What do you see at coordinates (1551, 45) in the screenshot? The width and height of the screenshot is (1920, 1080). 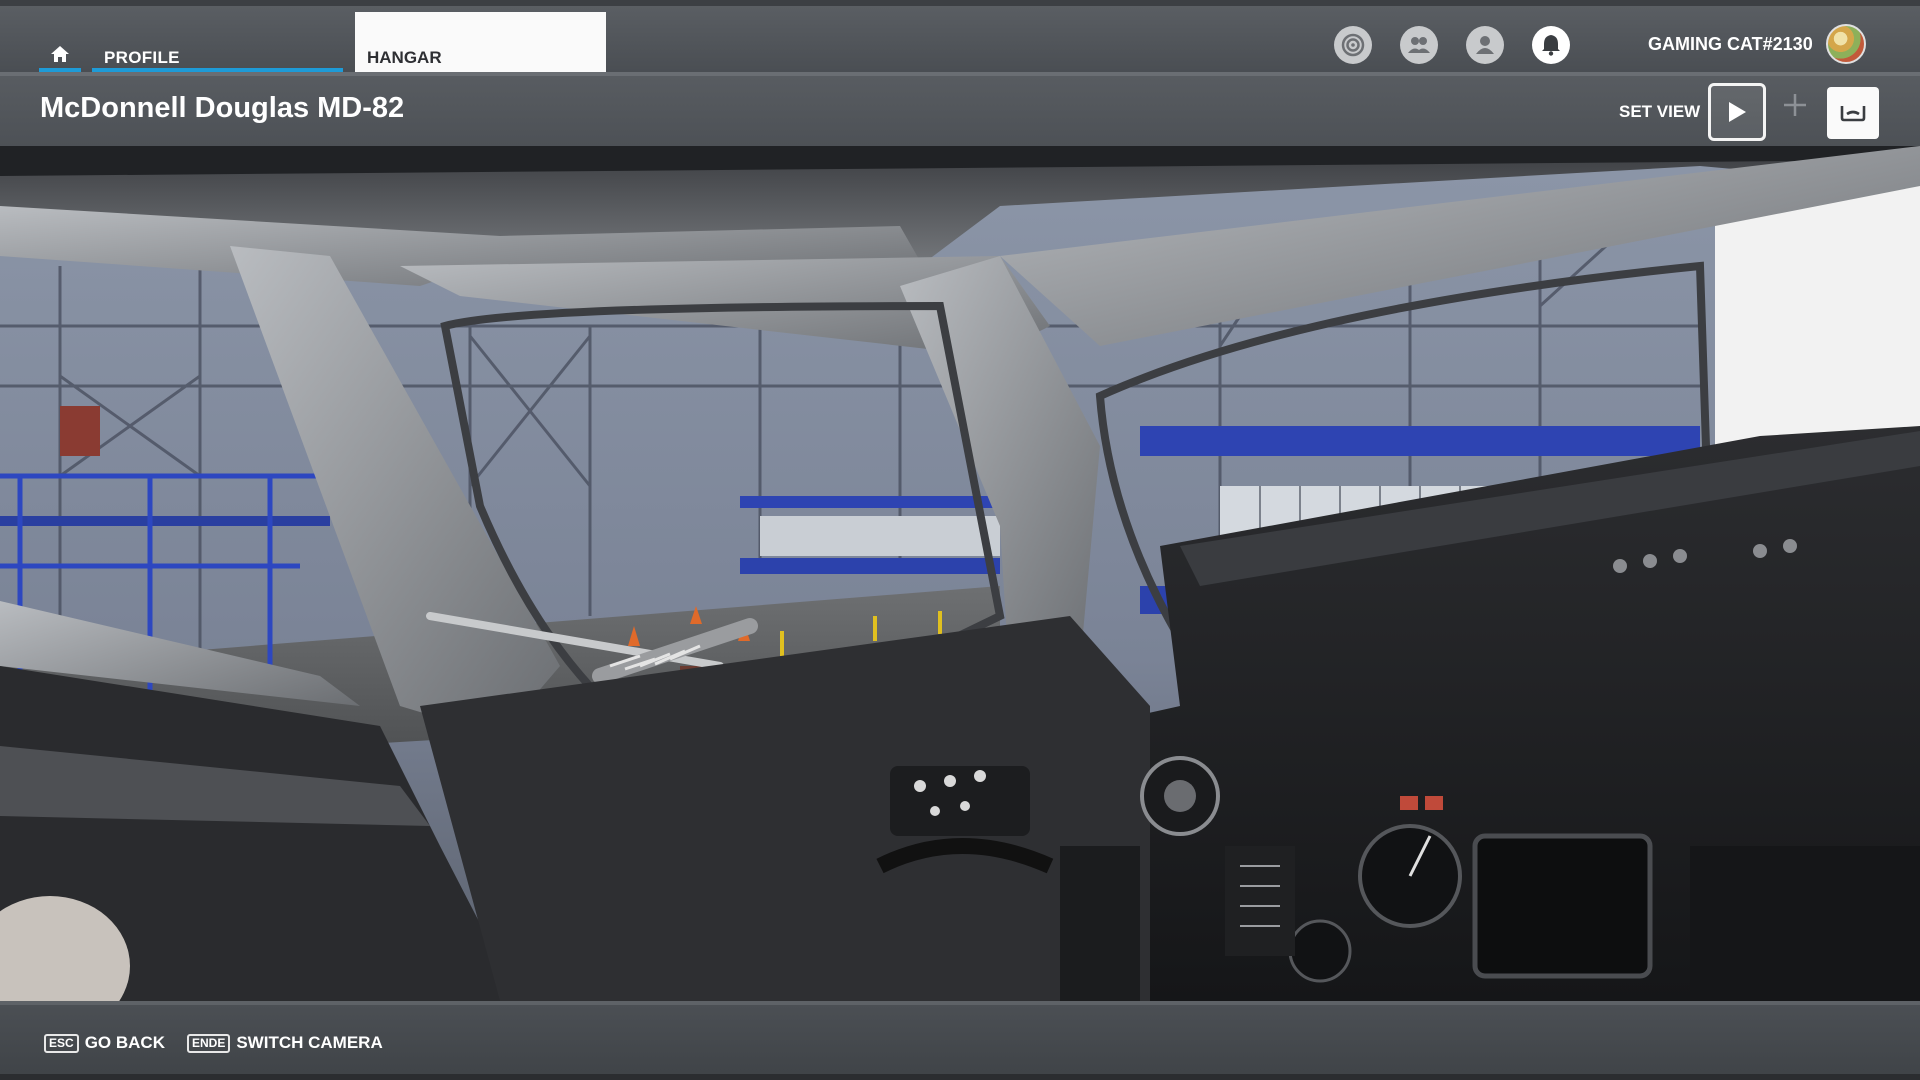 I see `notifications-icon` at bounding box center [1551, 45].